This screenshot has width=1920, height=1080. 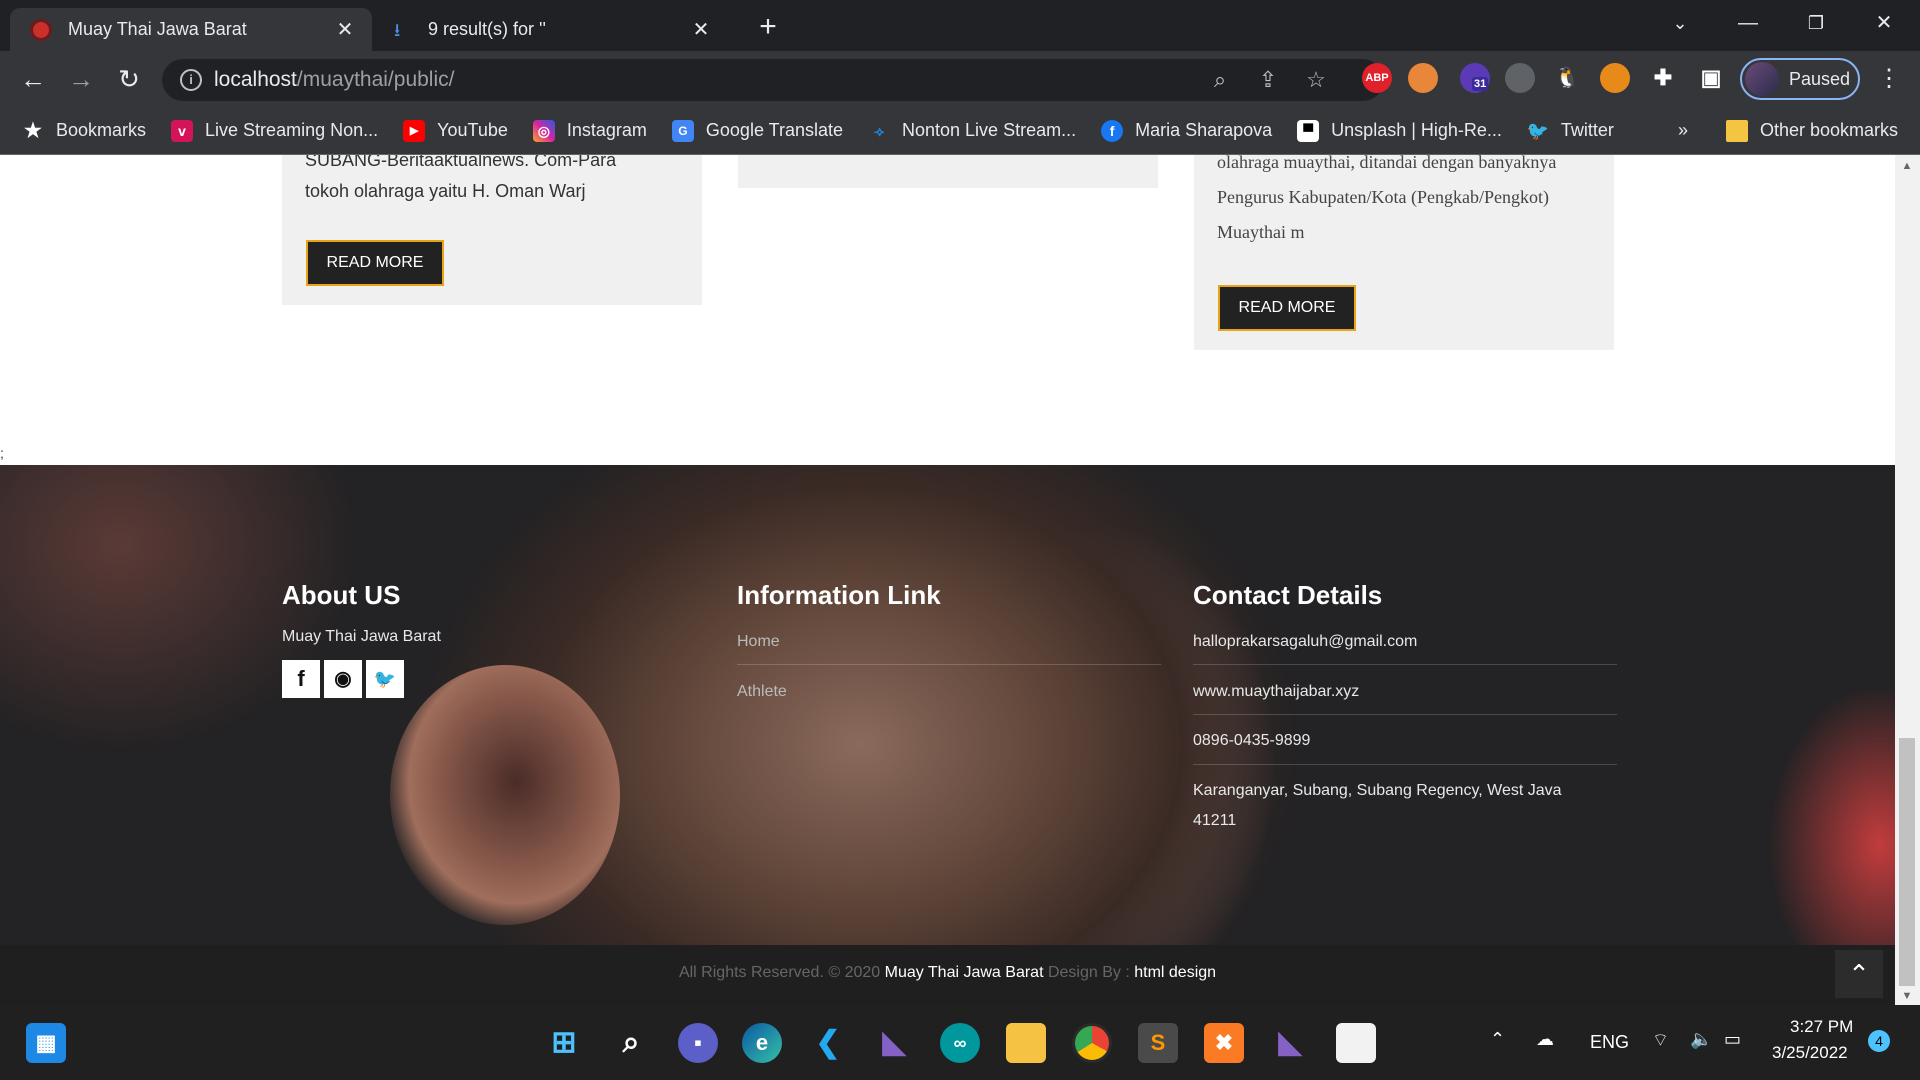 I want to click on back-button: ←, so click(x=33, y=80).